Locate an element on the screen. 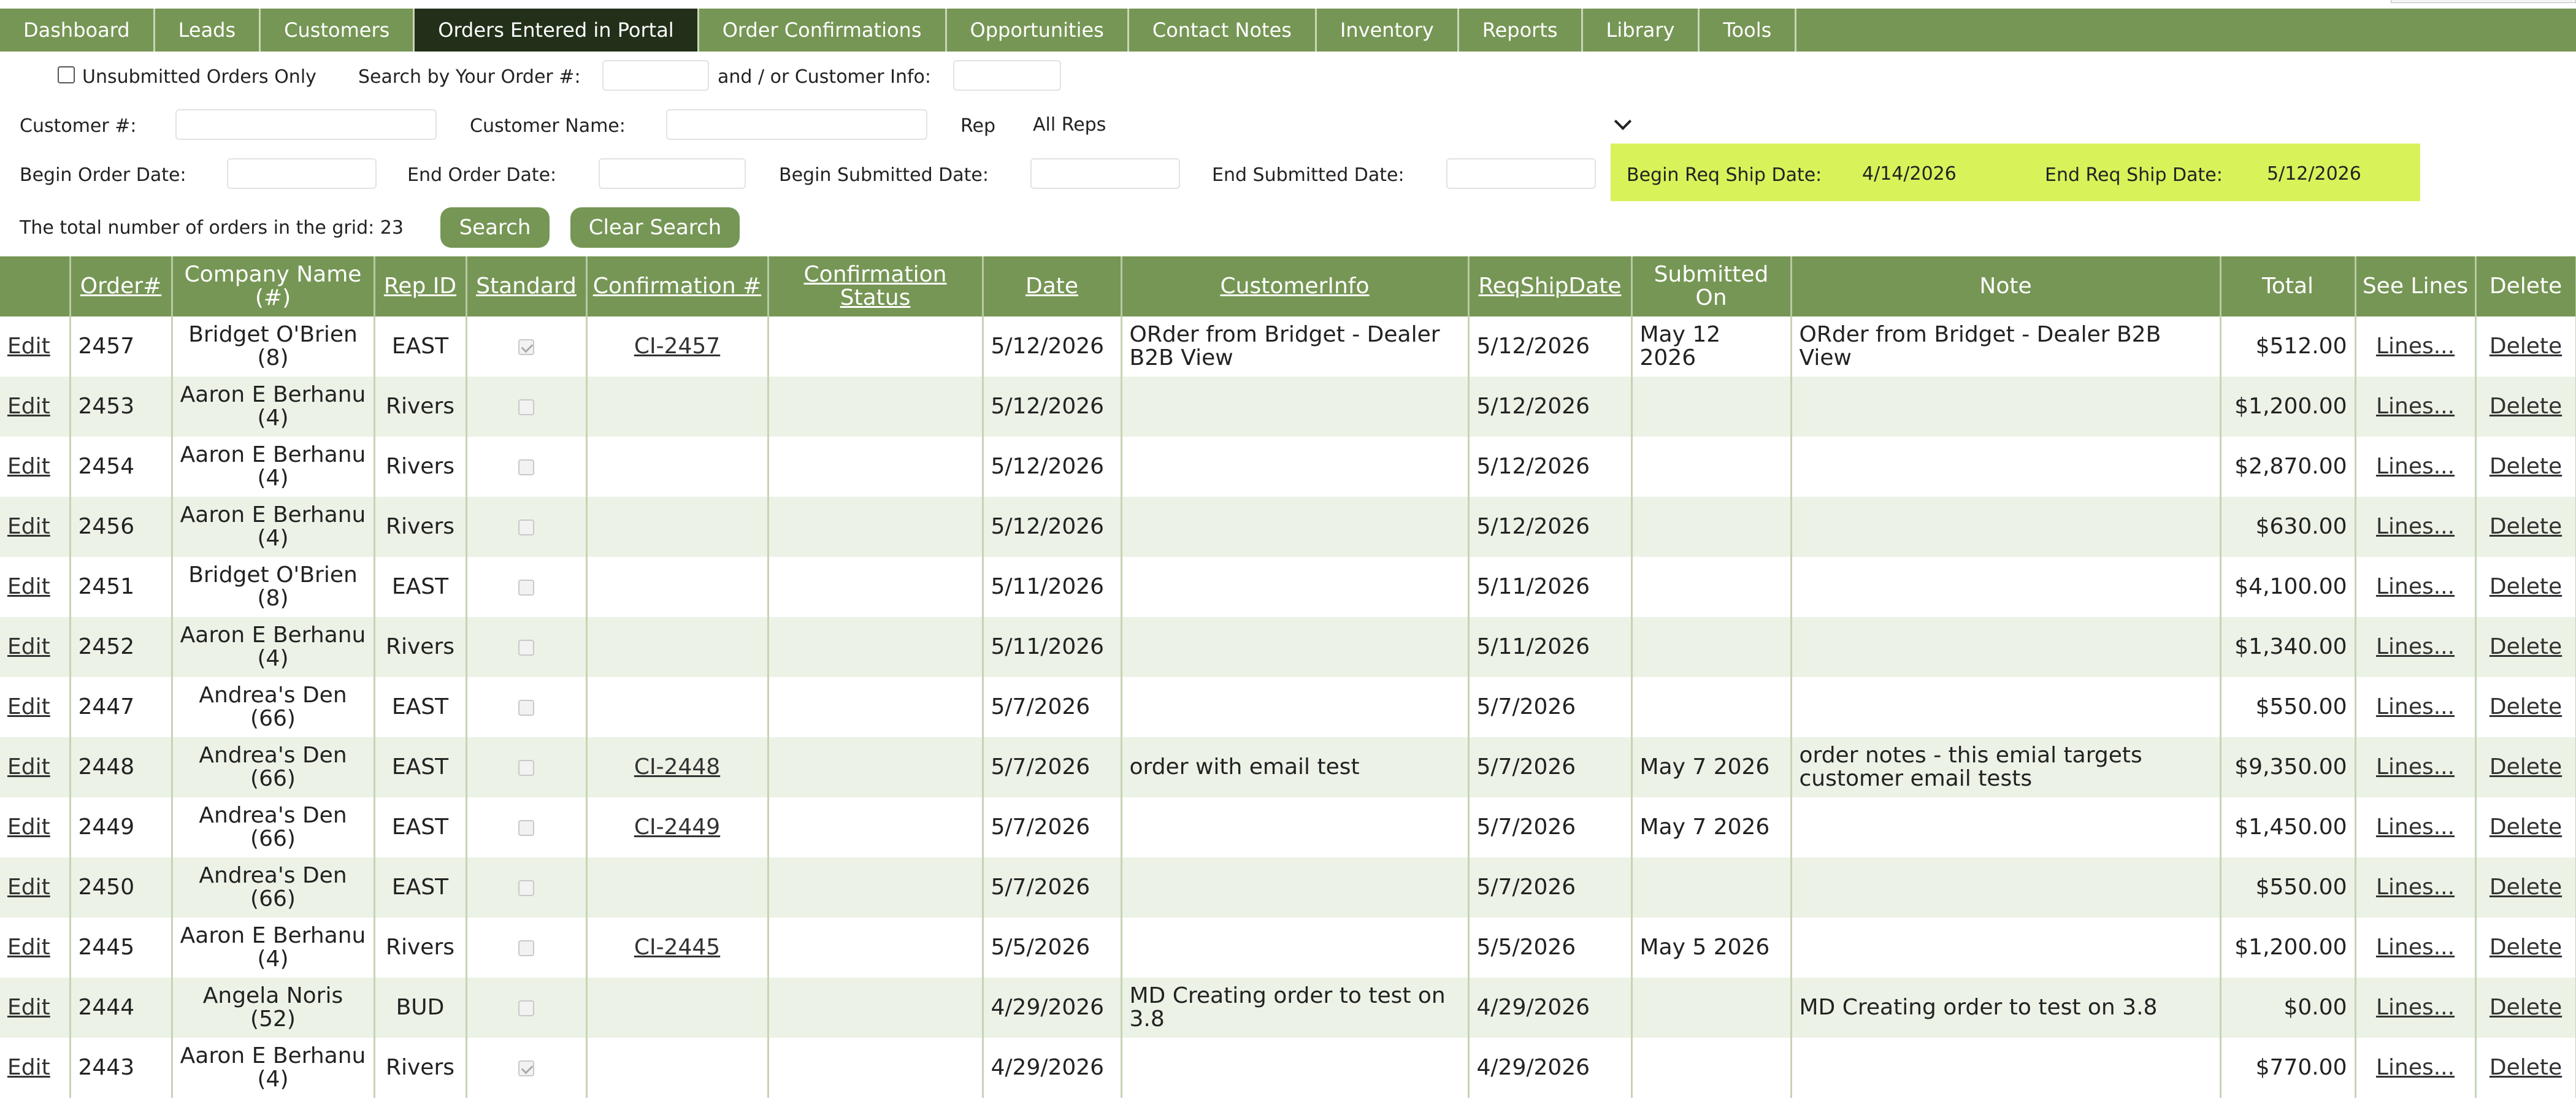 The width and height of the screenshot is (2576, 1104). column-header-customerinfo: CustomerInfo is located at coordinates (1295, 286).